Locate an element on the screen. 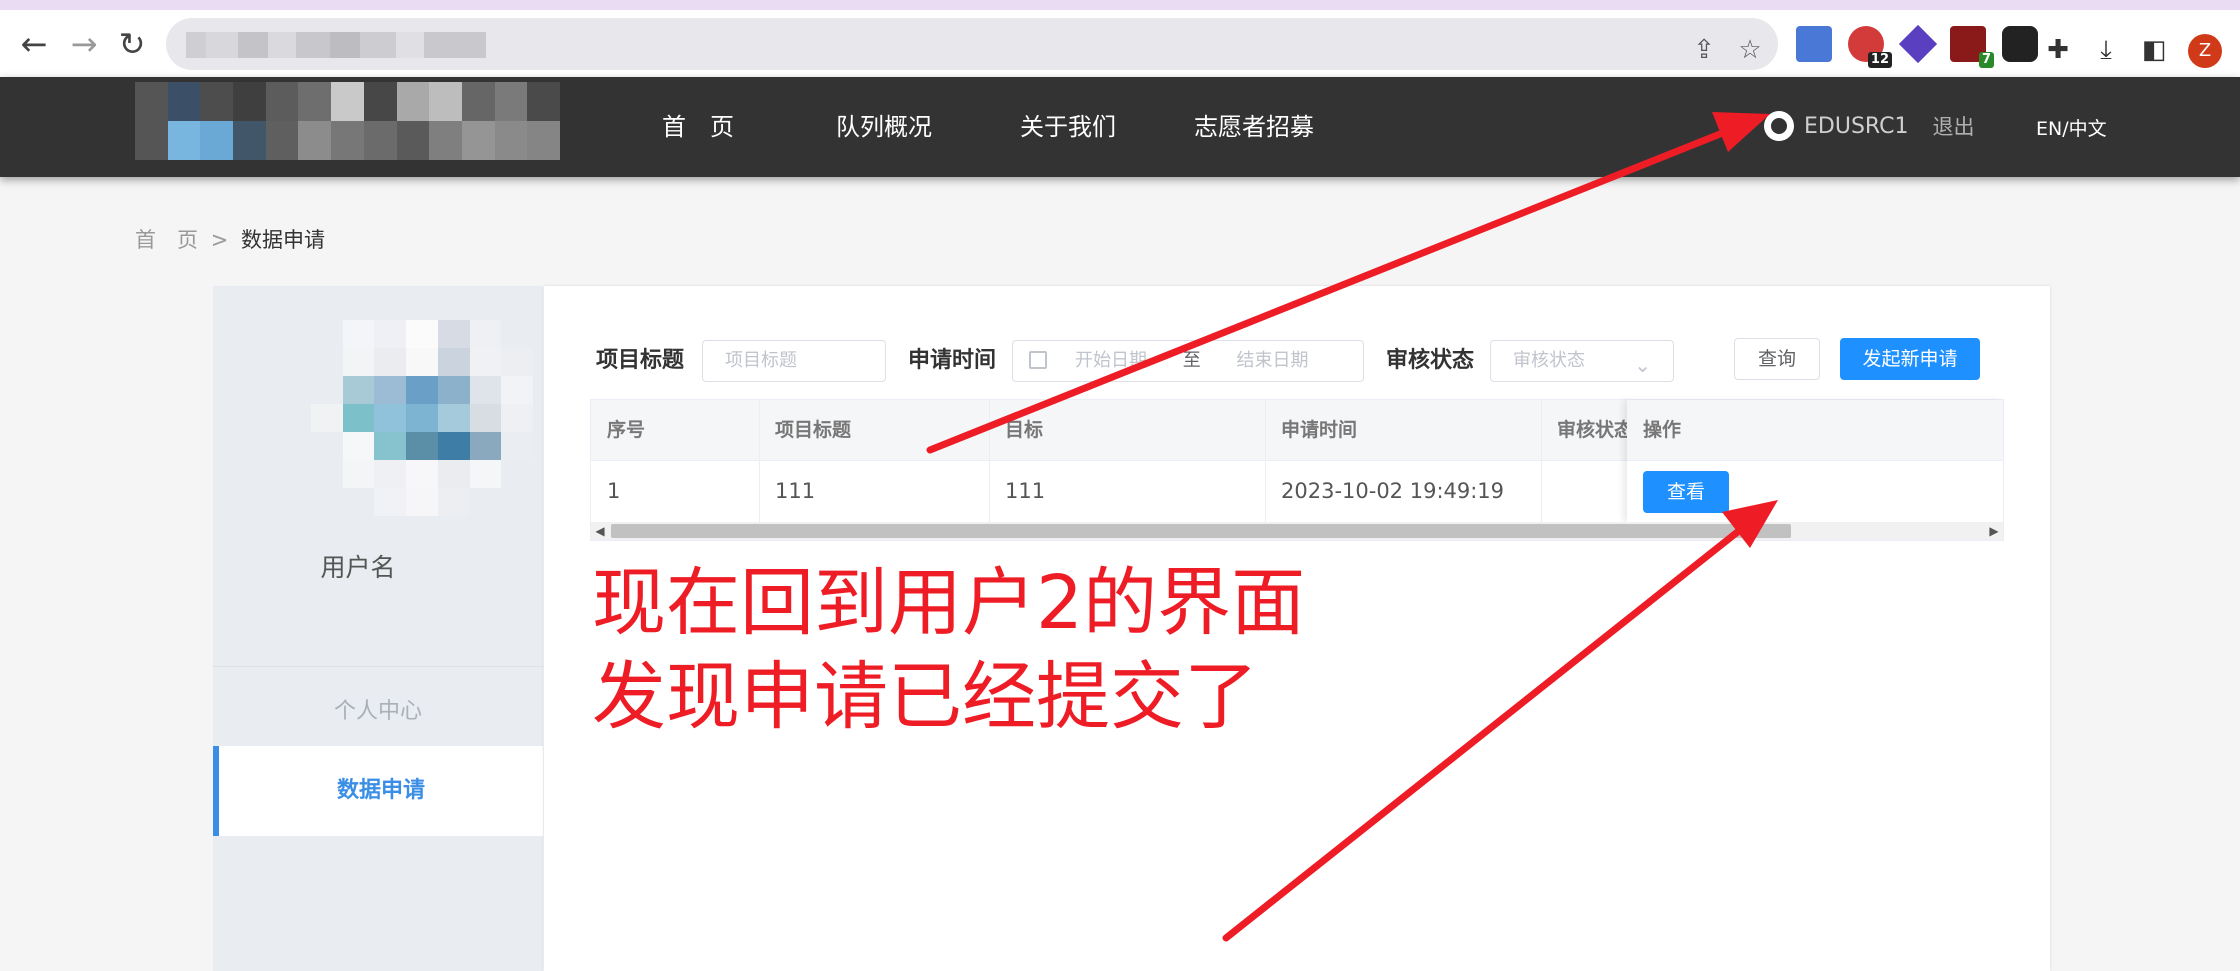  cell-target: 111 is located at coordinates (1025, 491).